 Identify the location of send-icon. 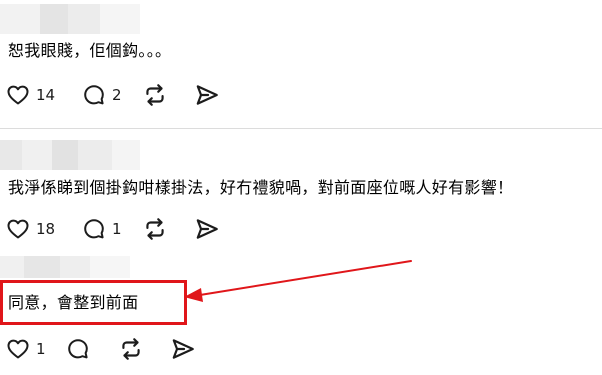
(183, 349).